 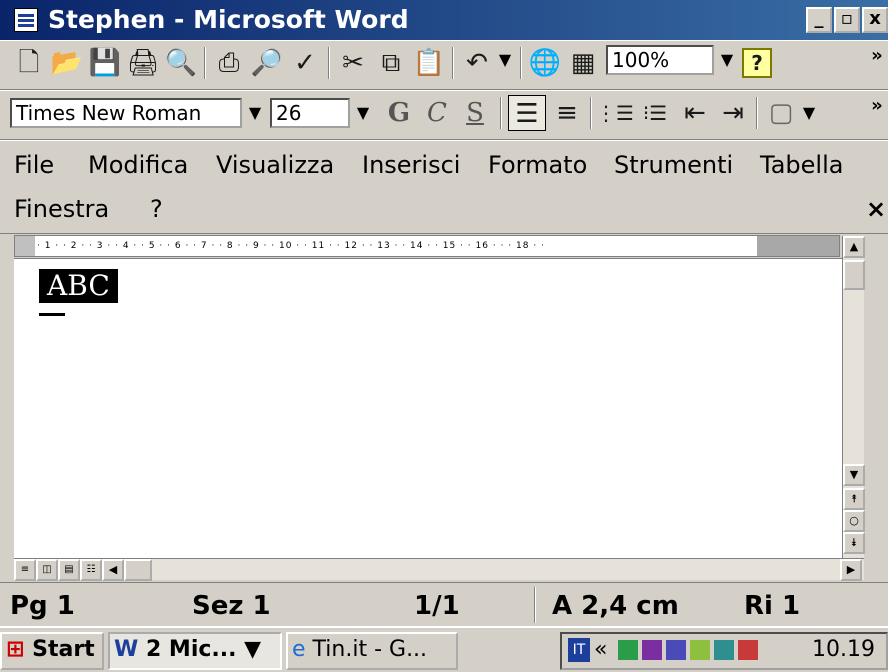 What do you see at coordinates (47, 570) in the screenshot?
I see `web-layout-view-icon: ◫` at bounding box center [47, 570].